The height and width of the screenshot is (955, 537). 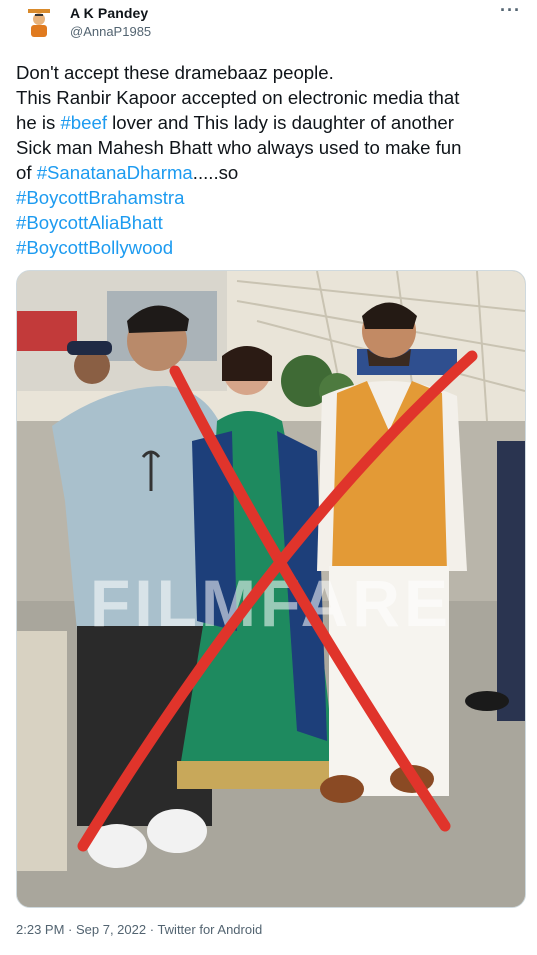 I want to click on tweet-text-line: #BoycottAliaBhatt, so click(x=271, y=222).